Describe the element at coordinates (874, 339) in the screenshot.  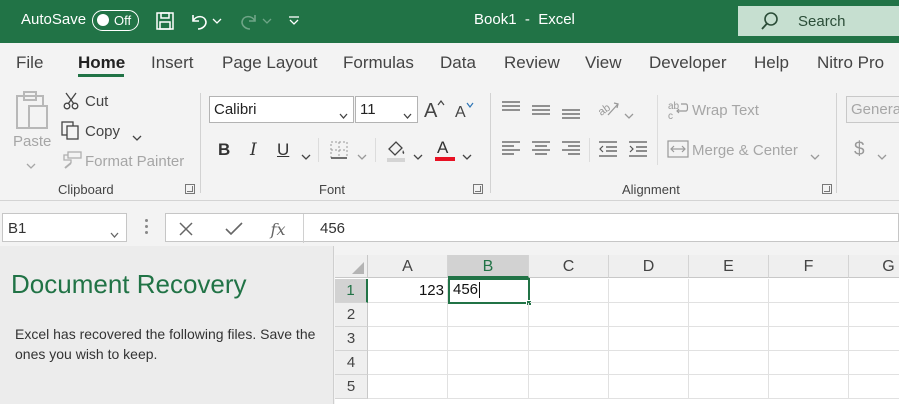
I see `cell-g3` at that location.